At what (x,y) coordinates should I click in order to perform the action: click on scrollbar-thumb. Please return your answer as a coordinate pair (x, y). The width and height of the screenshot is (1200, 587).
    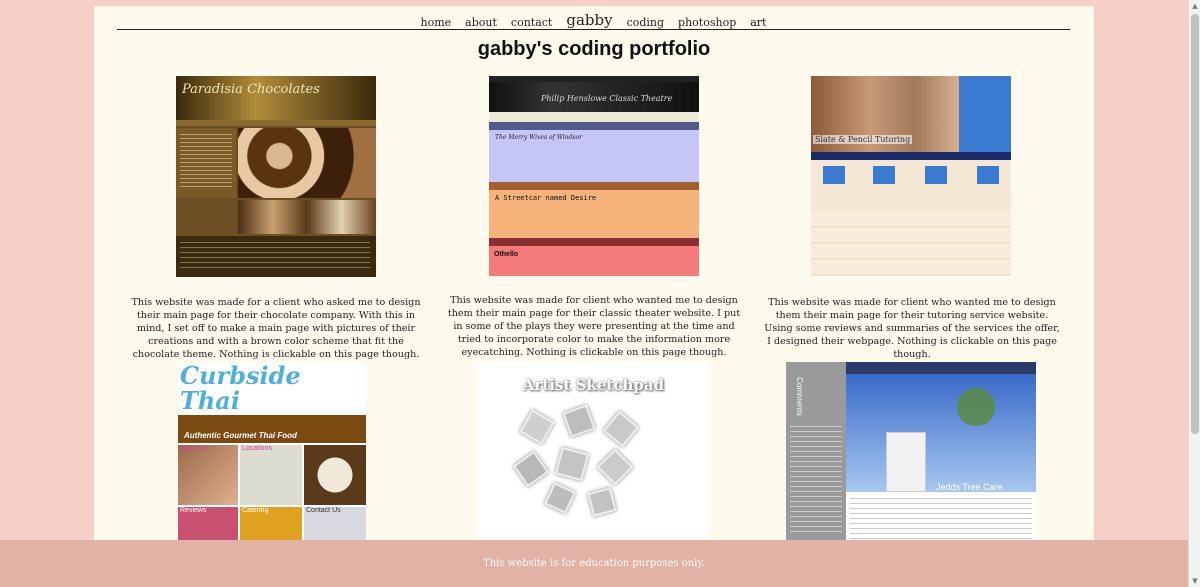
    Looking at the image, I should click on (1195, 224).